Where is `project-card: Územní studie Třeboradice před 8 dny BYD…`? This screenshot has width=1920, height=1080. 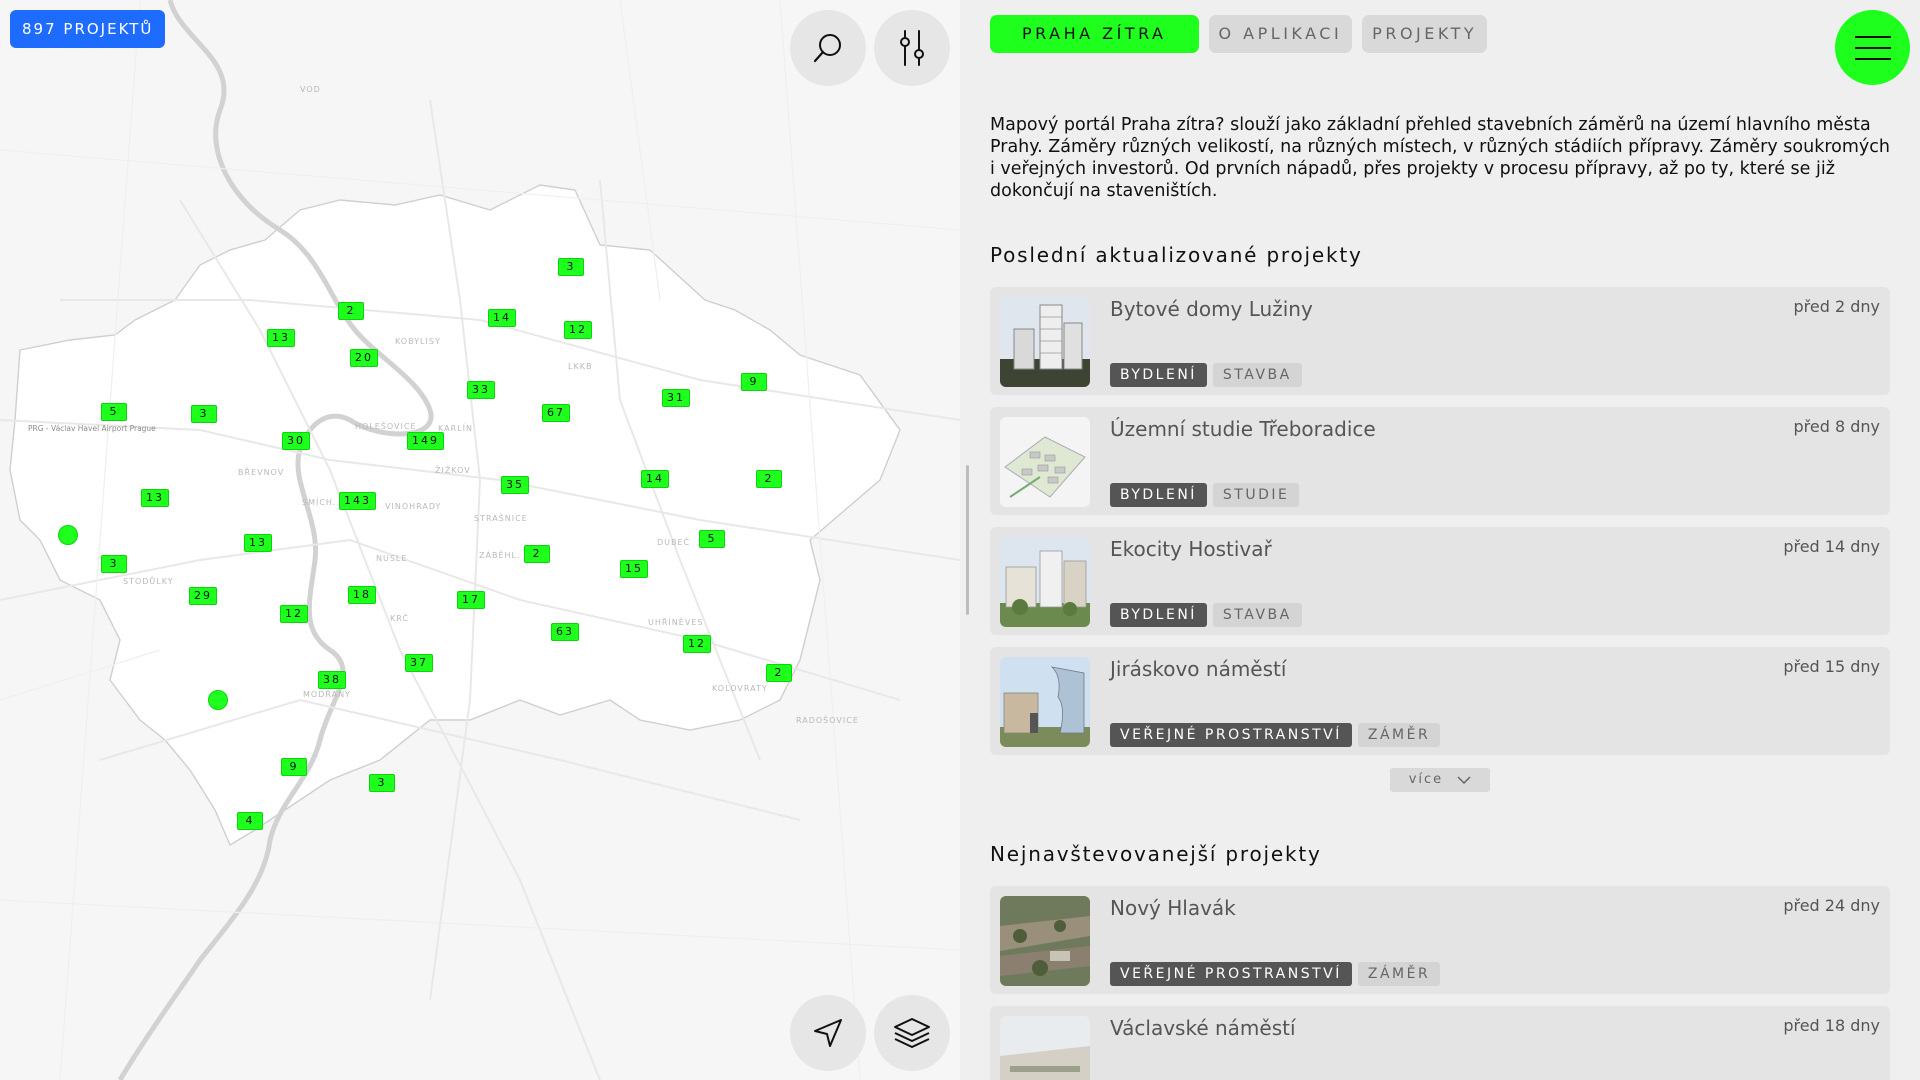
project-card: Územní studie Třeboradice před 8 dny BYD… is located at coordinates (1440, 461).